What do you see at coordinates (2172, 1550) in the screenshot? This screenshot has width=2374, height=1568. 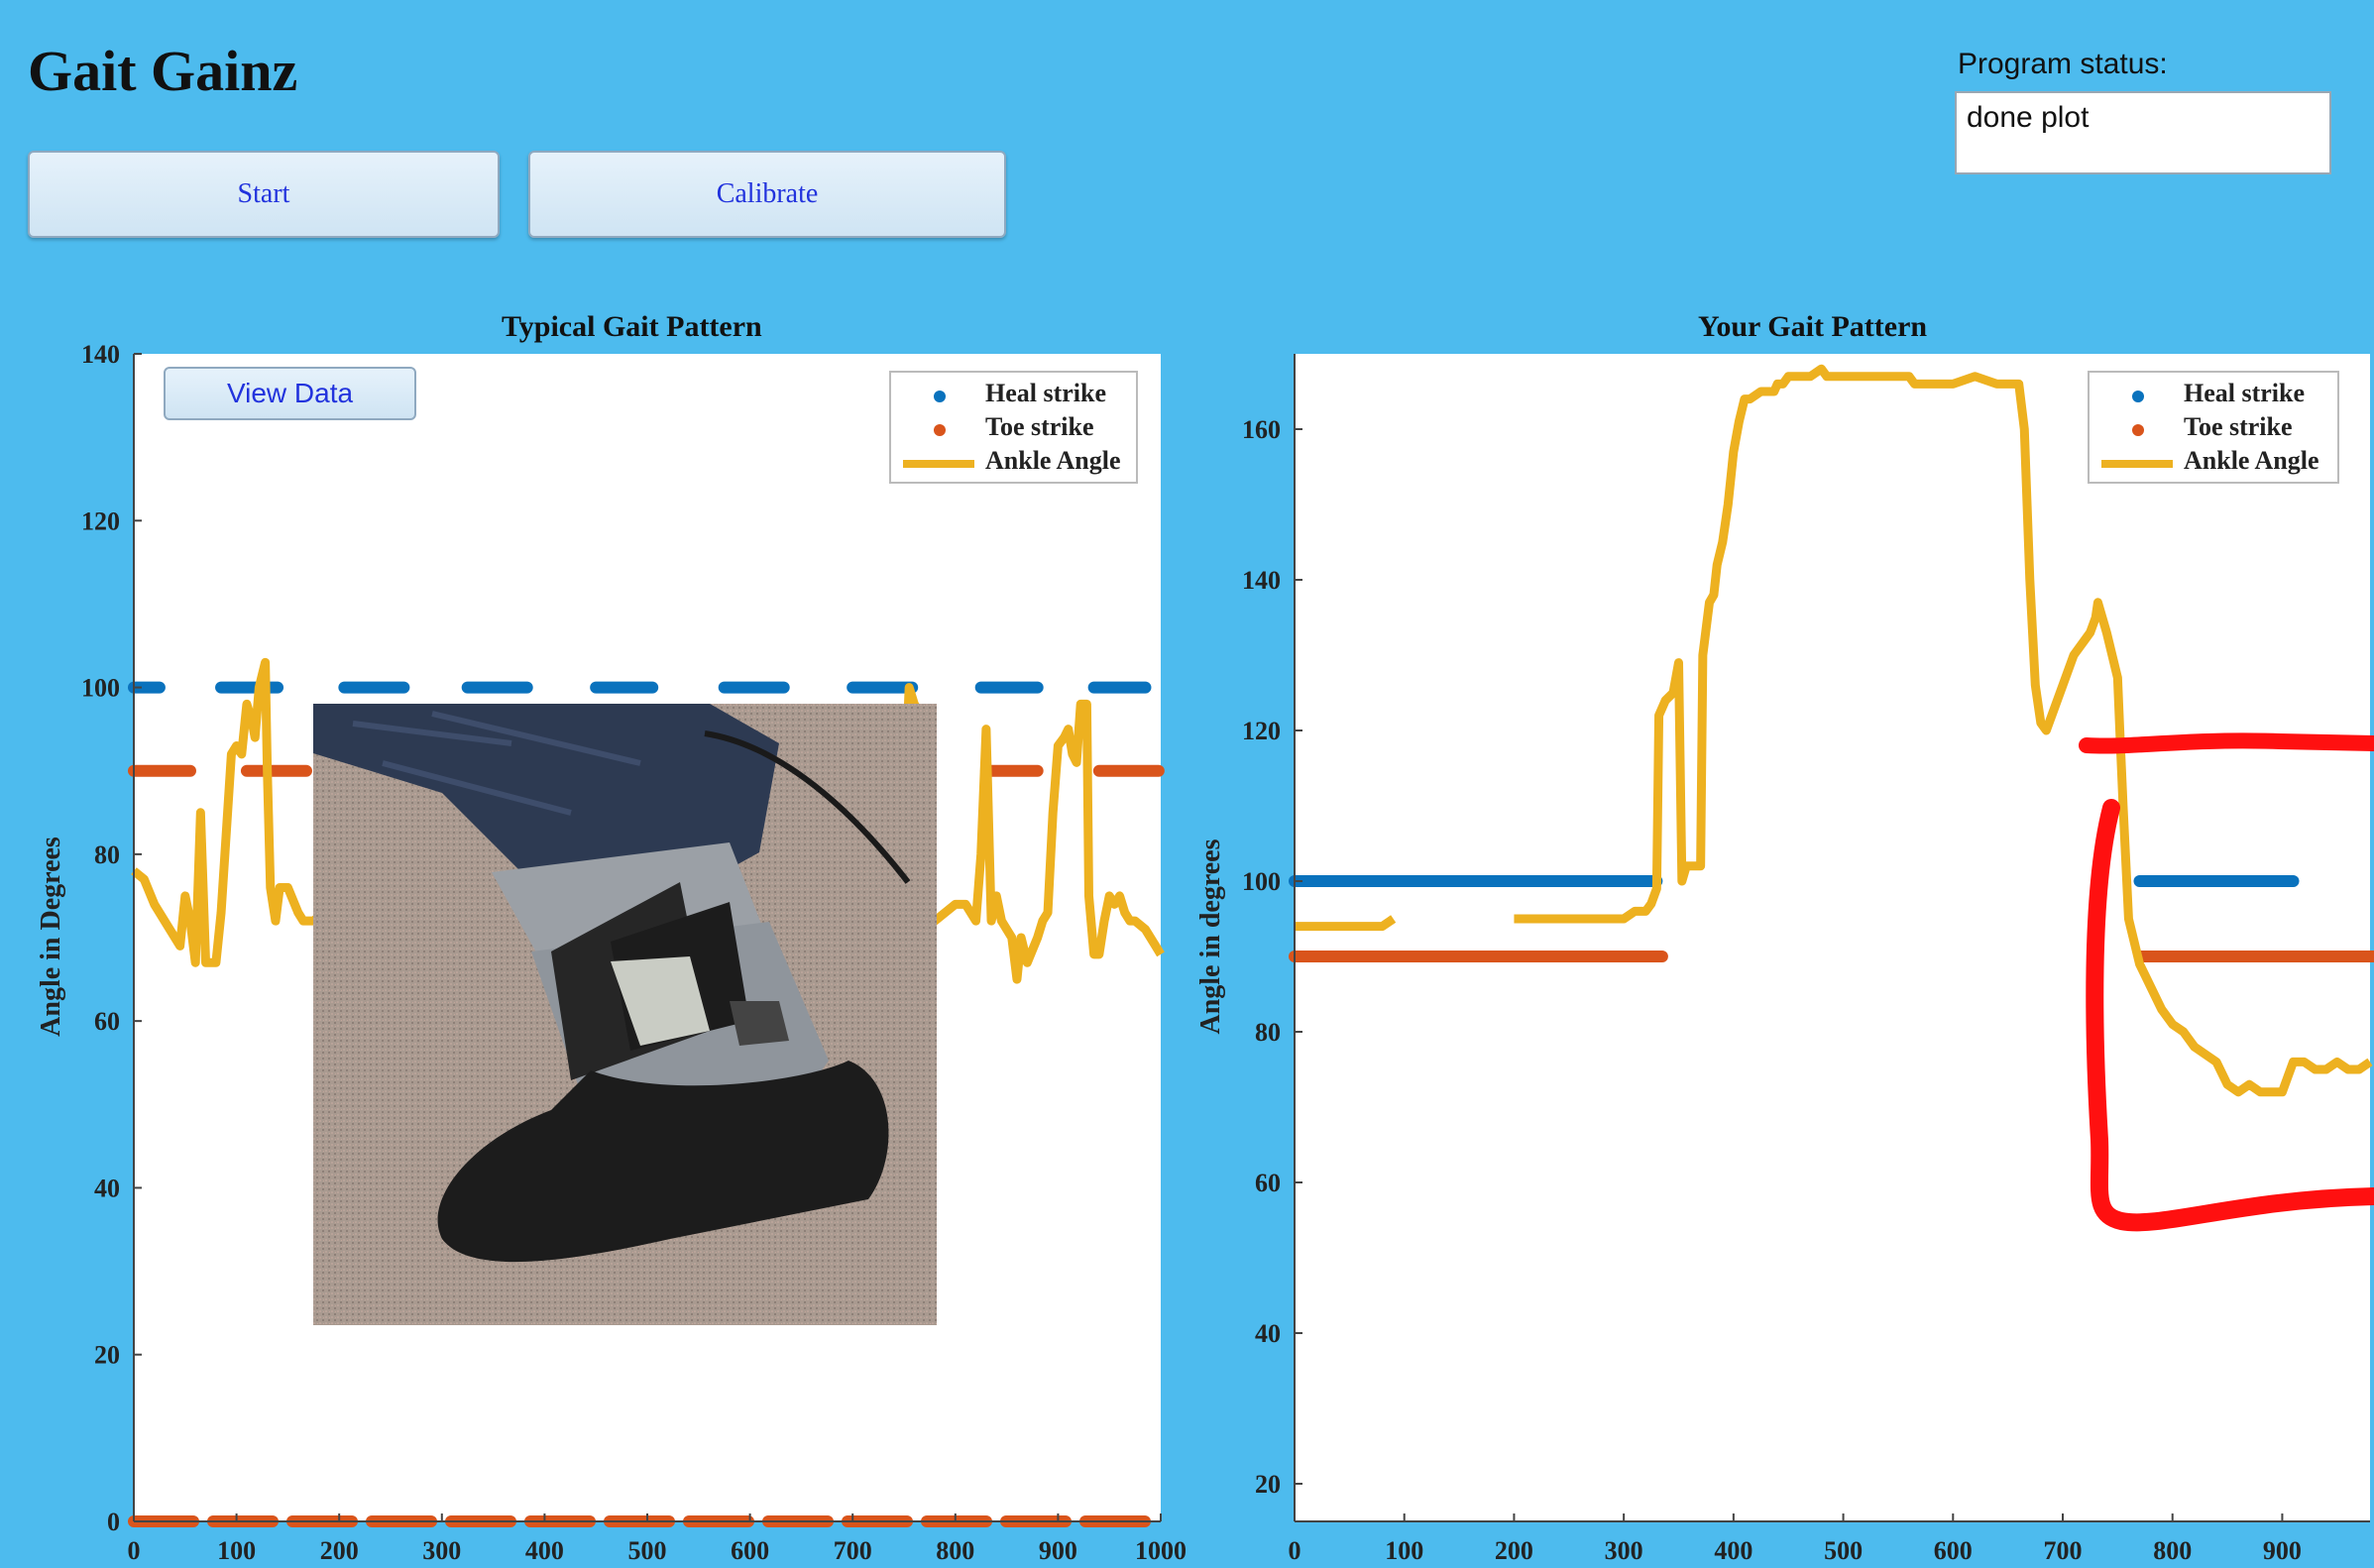 I see `x-tick-label: 800` at bounding box center [2172, 1550].